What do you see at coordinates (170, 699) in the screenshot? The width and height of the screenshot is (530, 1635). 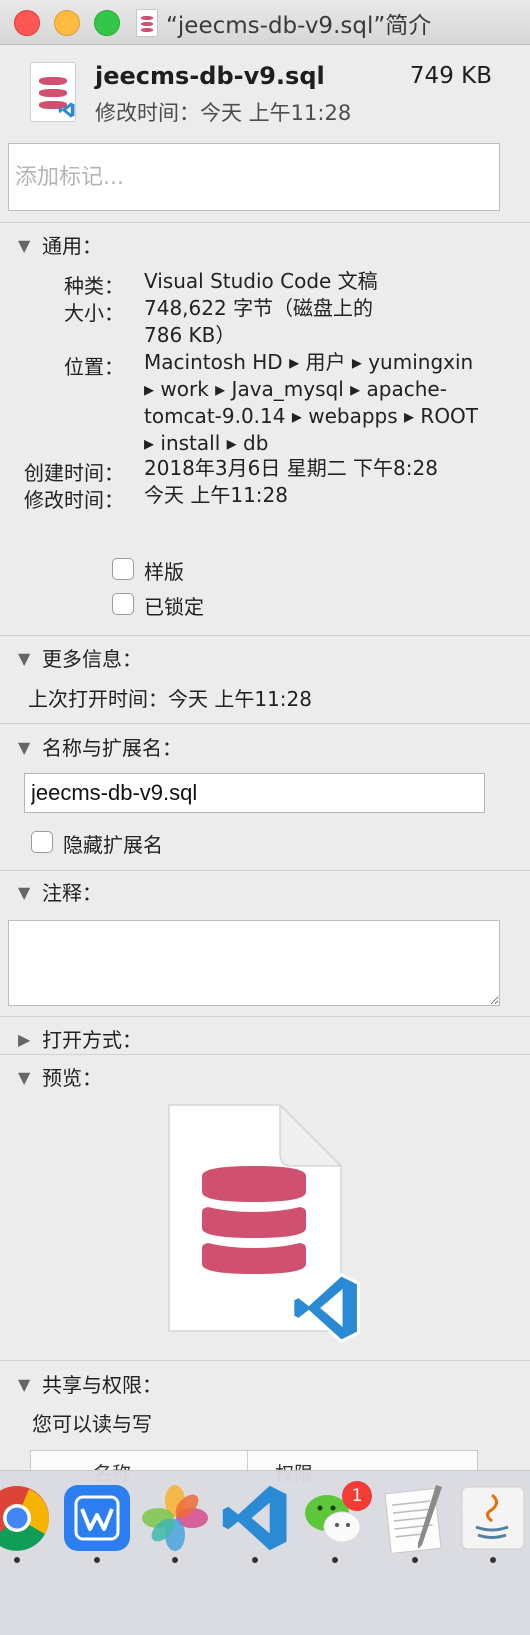 I see `last-opened: 上次打开时间：今天 上午11:28` at bounding box center [170, 699].